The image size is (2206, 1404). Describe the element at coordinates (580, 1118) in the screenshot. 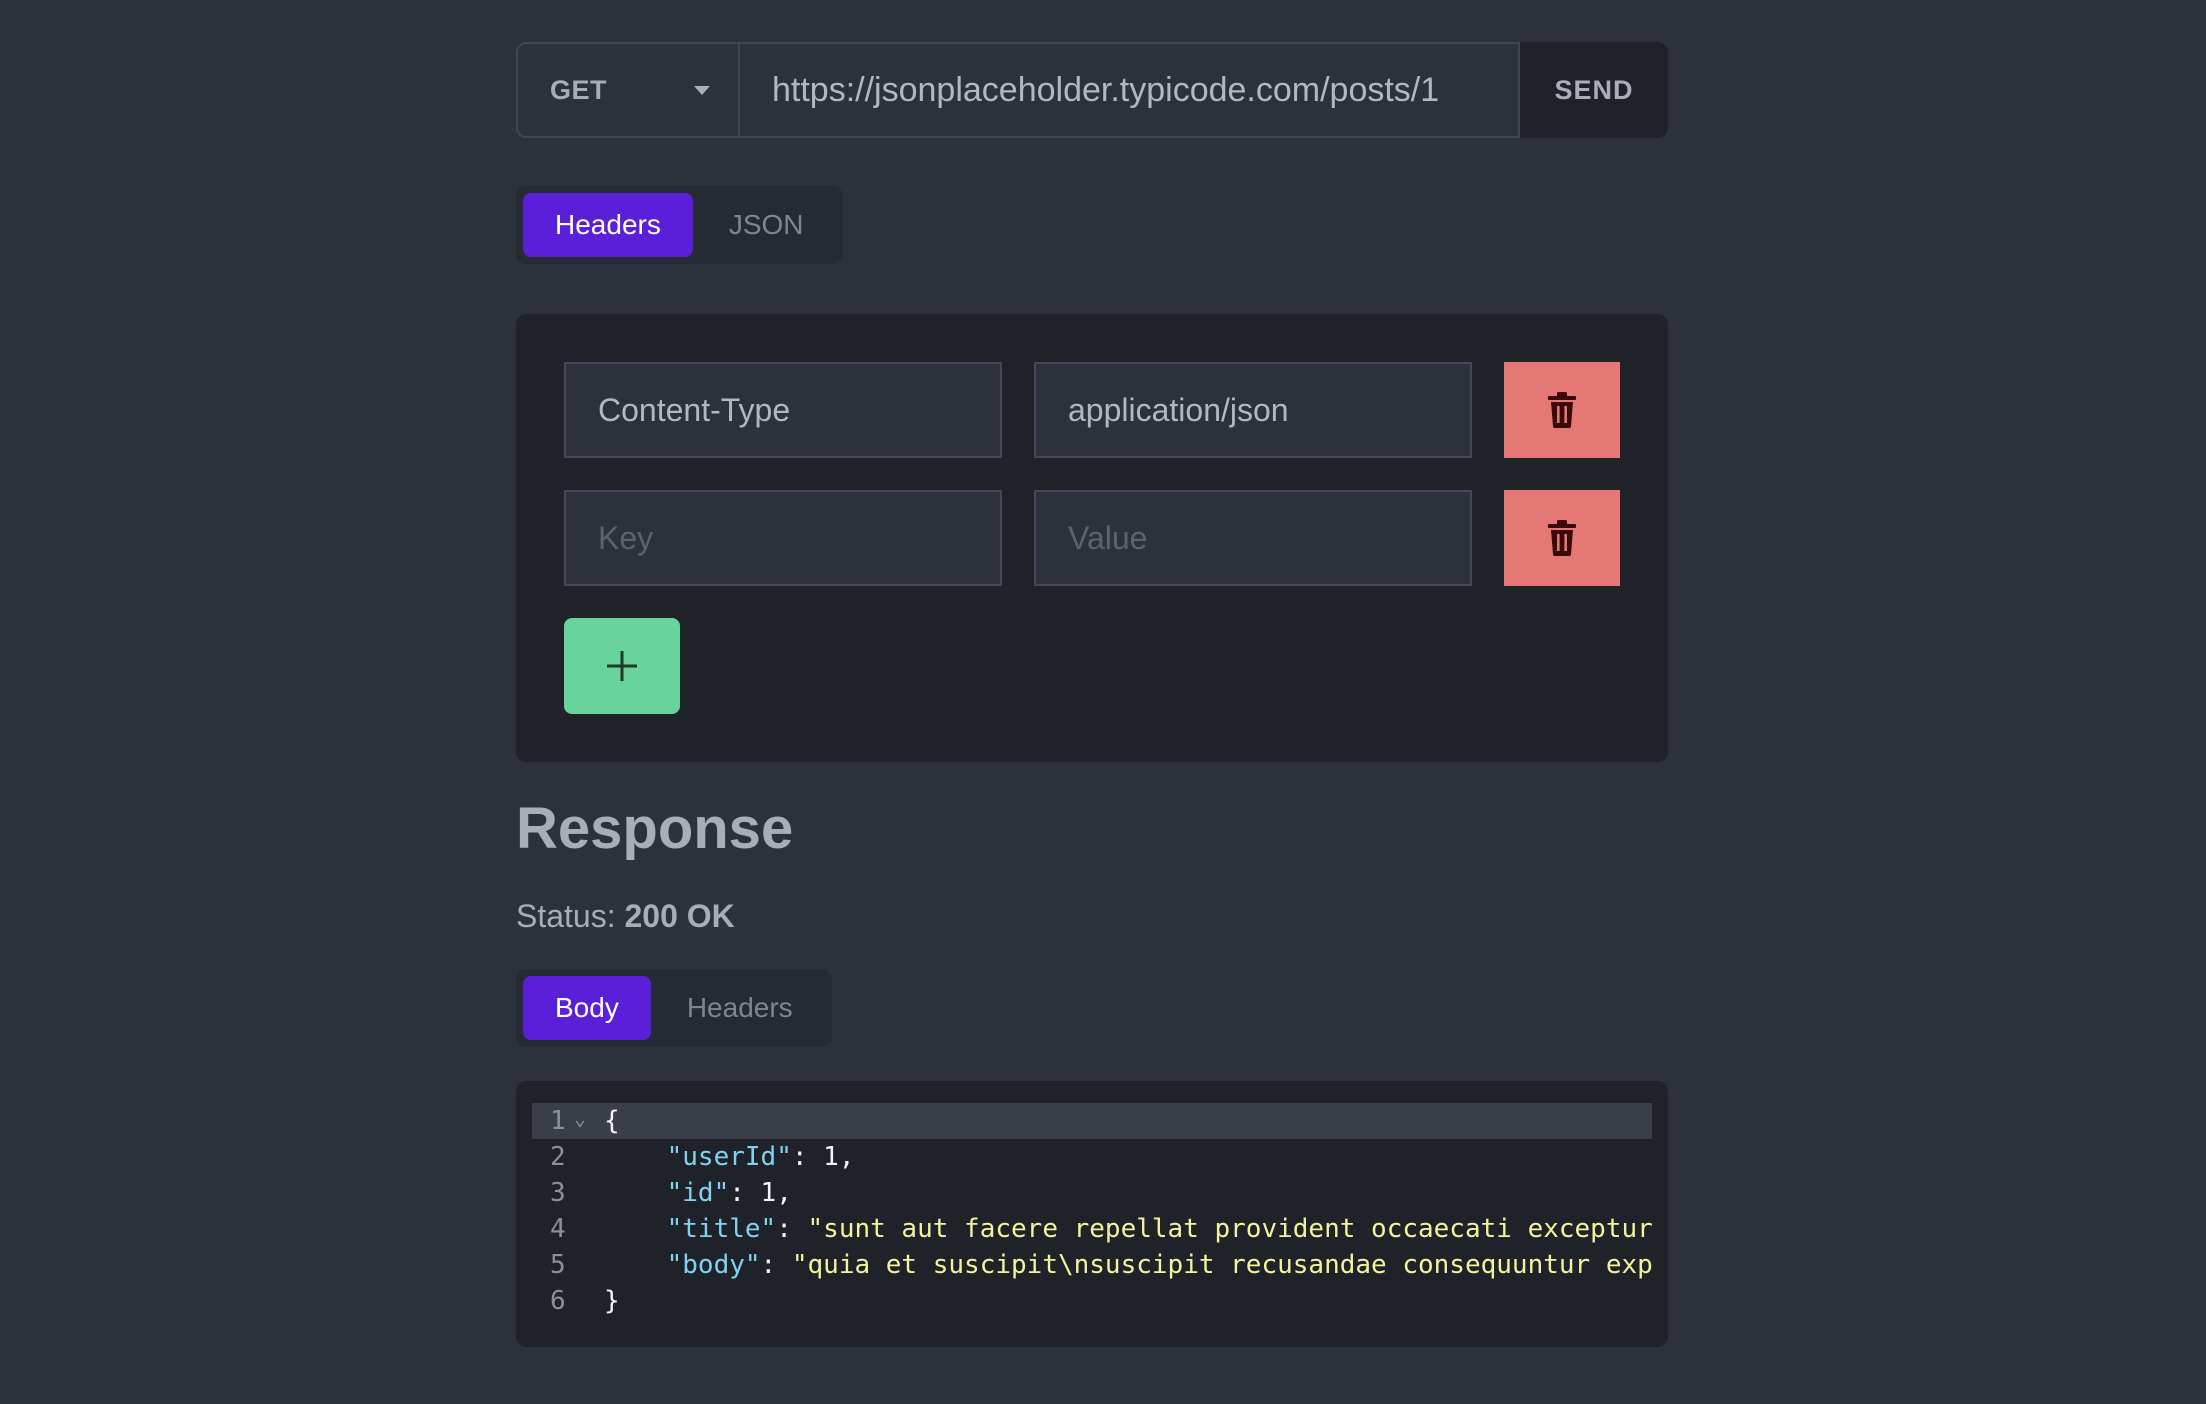

I see `chevron-down-icon: ⌄` at that location.